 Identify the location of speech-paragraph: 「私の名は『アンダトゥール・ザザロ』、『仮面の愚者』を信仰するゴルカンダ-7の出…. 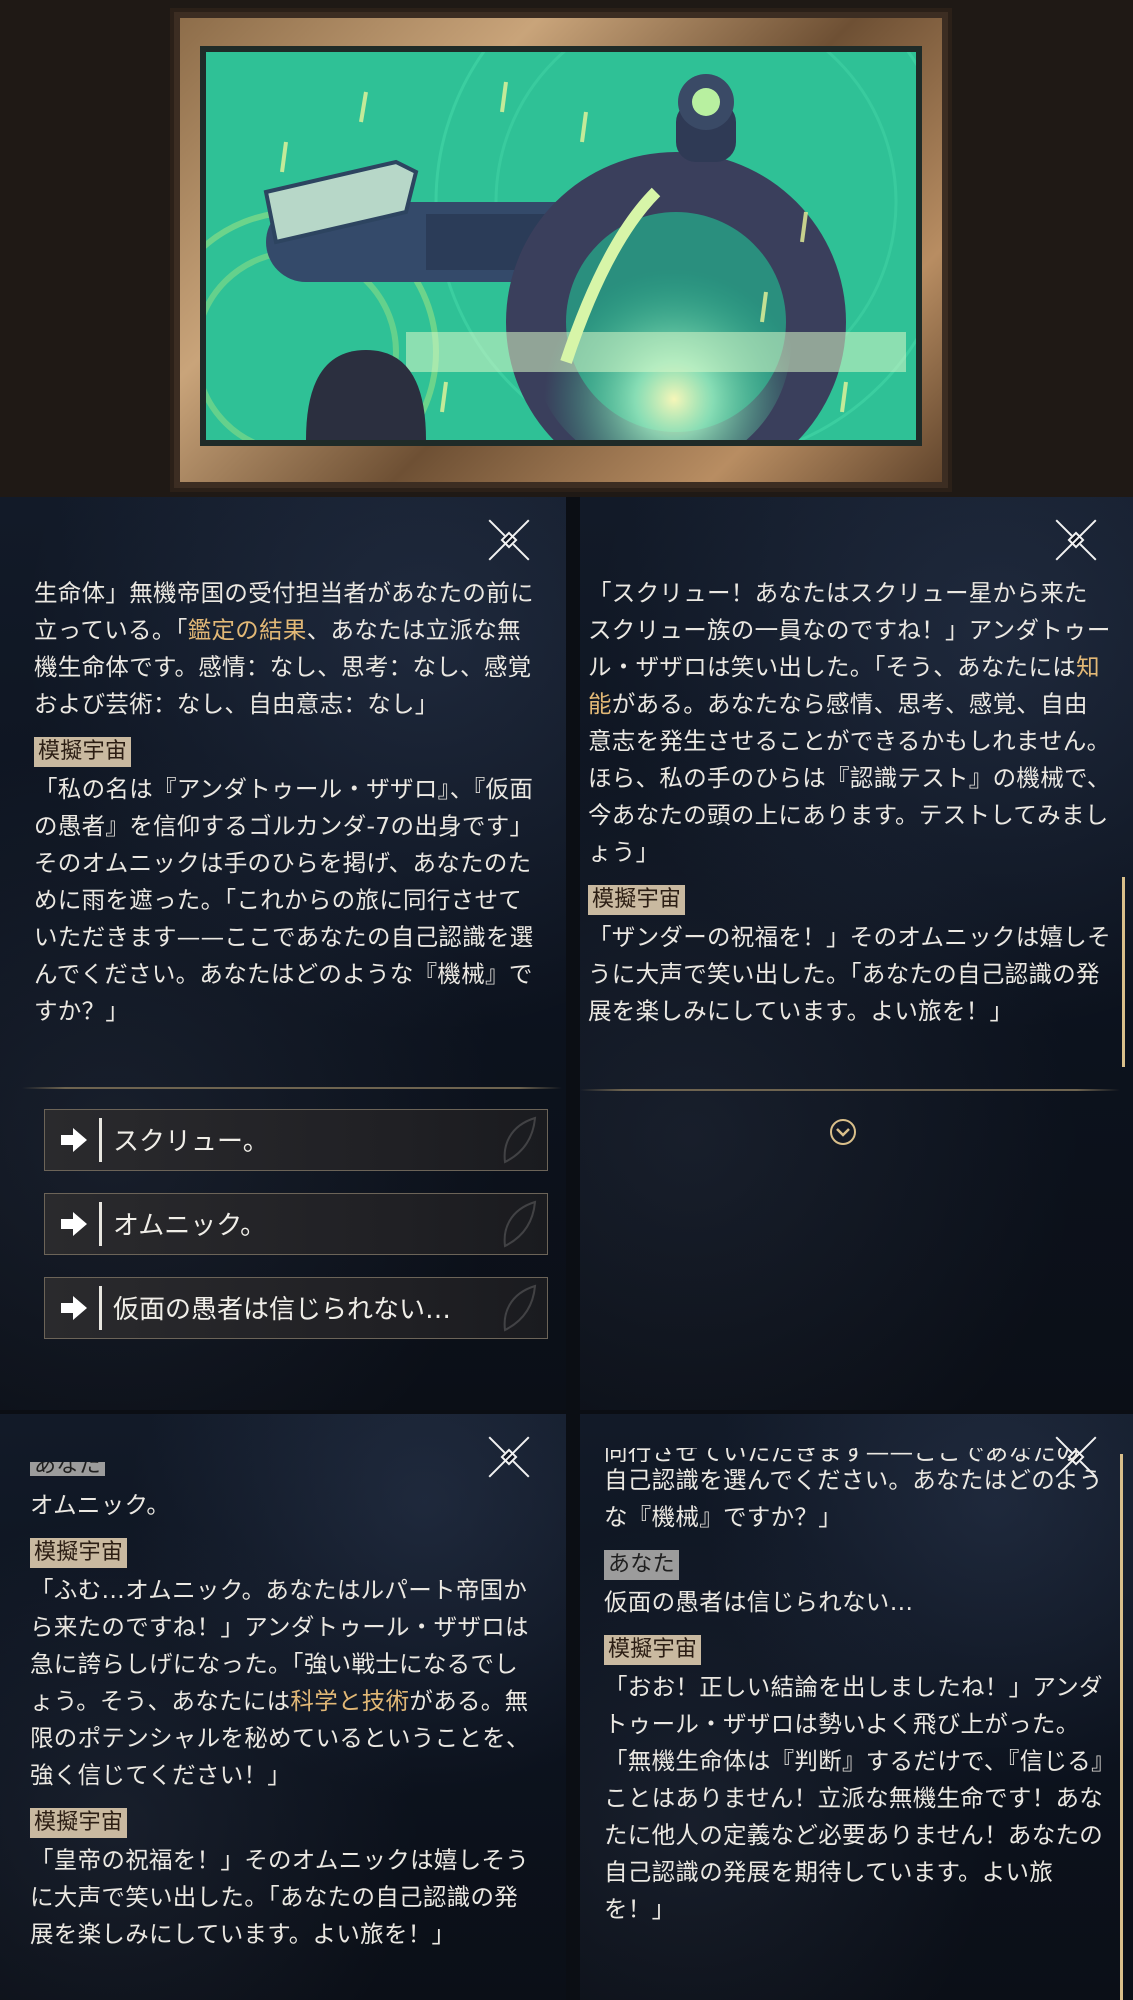
(284, 900).